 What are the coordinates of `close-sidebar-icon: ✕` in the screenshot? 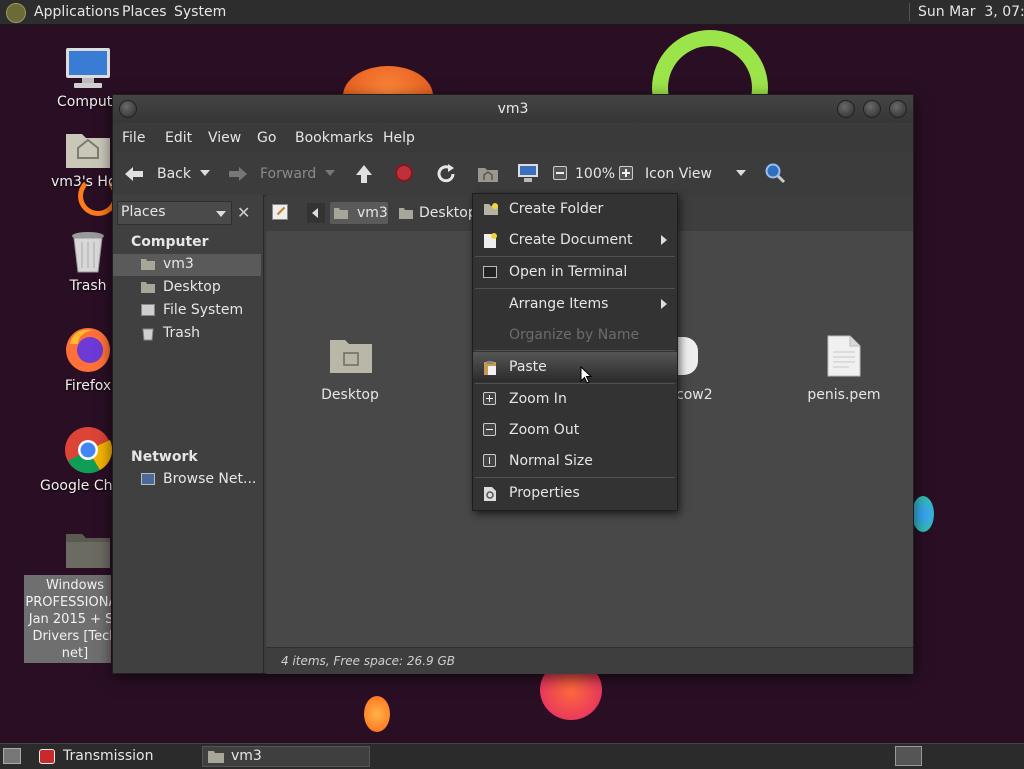 It's located at (243, 212).